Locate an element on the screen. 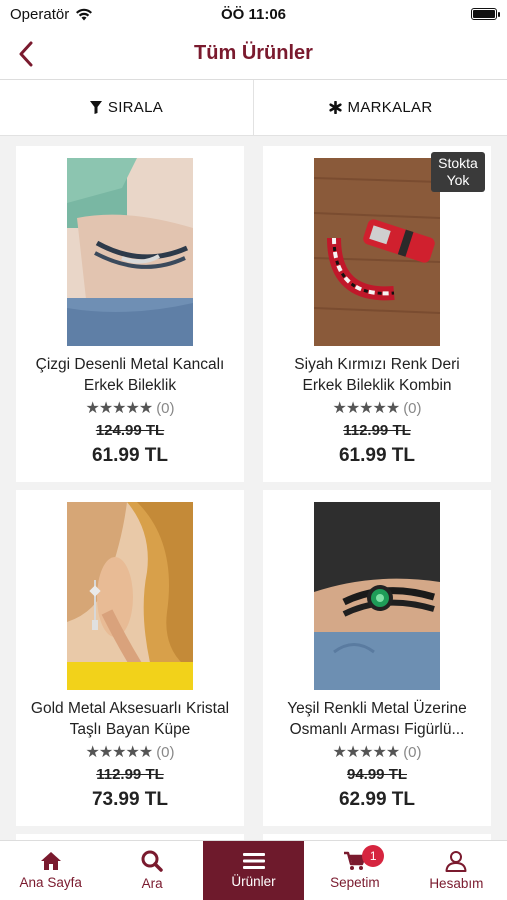  status-left: Operatör is located at coordinates (51, 14).